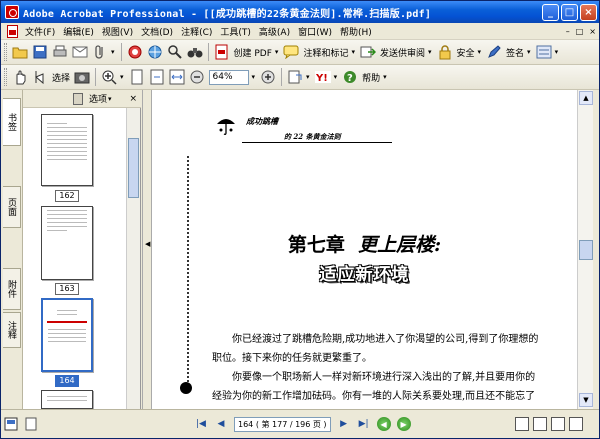  What do you see at coordinates (268, 77) in the screenshot?
I see `zoom-in-circle-icon` at bounding box center [268, 77].